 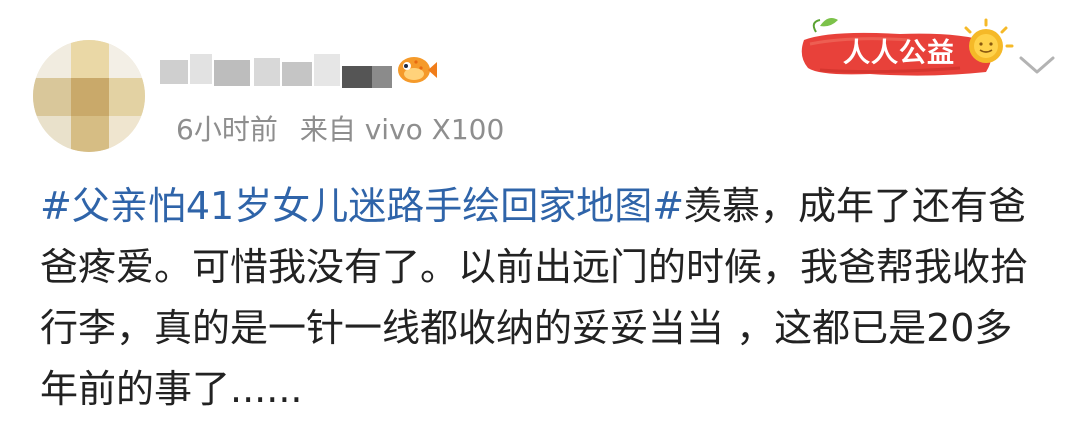 What do you see at coordinates (227, 129) in the screenshot?
I see `post-timestamp: 6小时前` at bounding box center [227, 129].